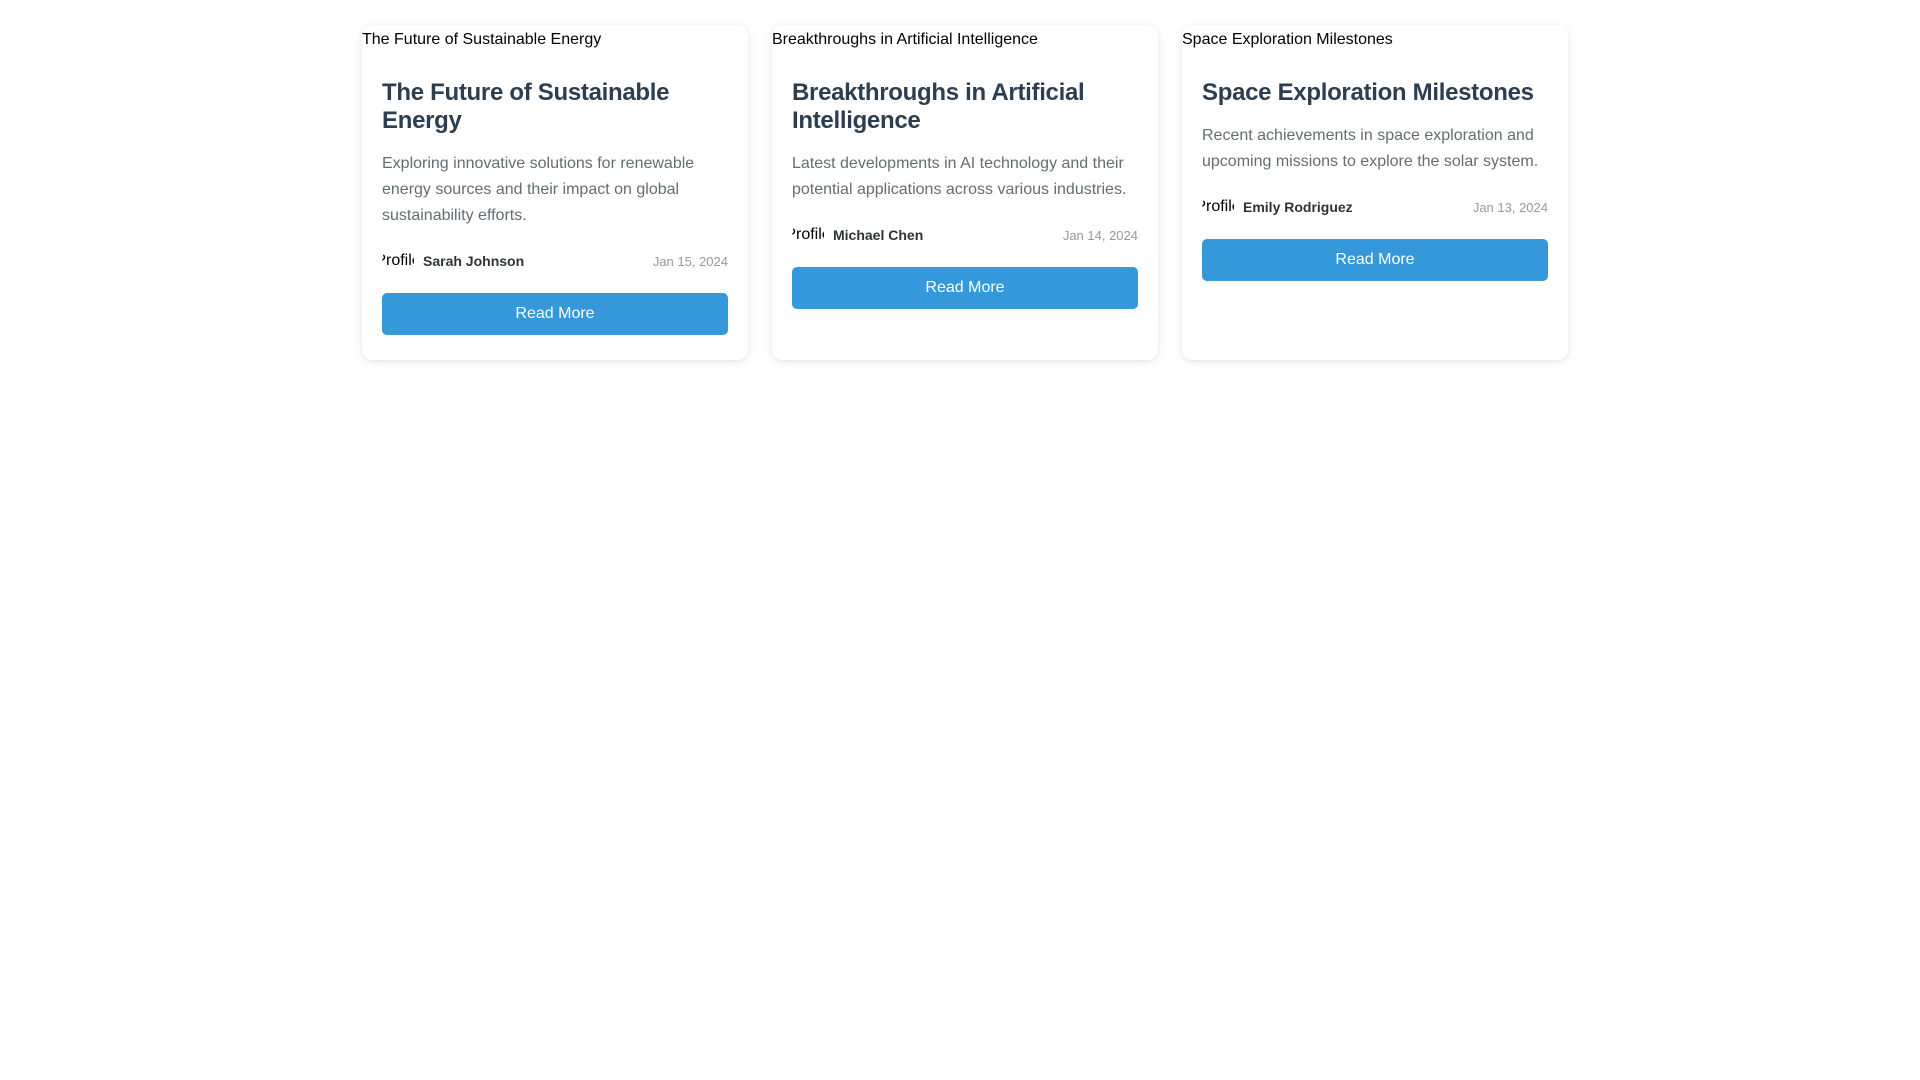 This screenshot has height=1080, width=1920. What do you see at coordinates (1375, 207) in the screenshot?
I see `card-meta: Profile Emily Rodriguez Jan 13, 2024` at bounding box center [1375, 207].